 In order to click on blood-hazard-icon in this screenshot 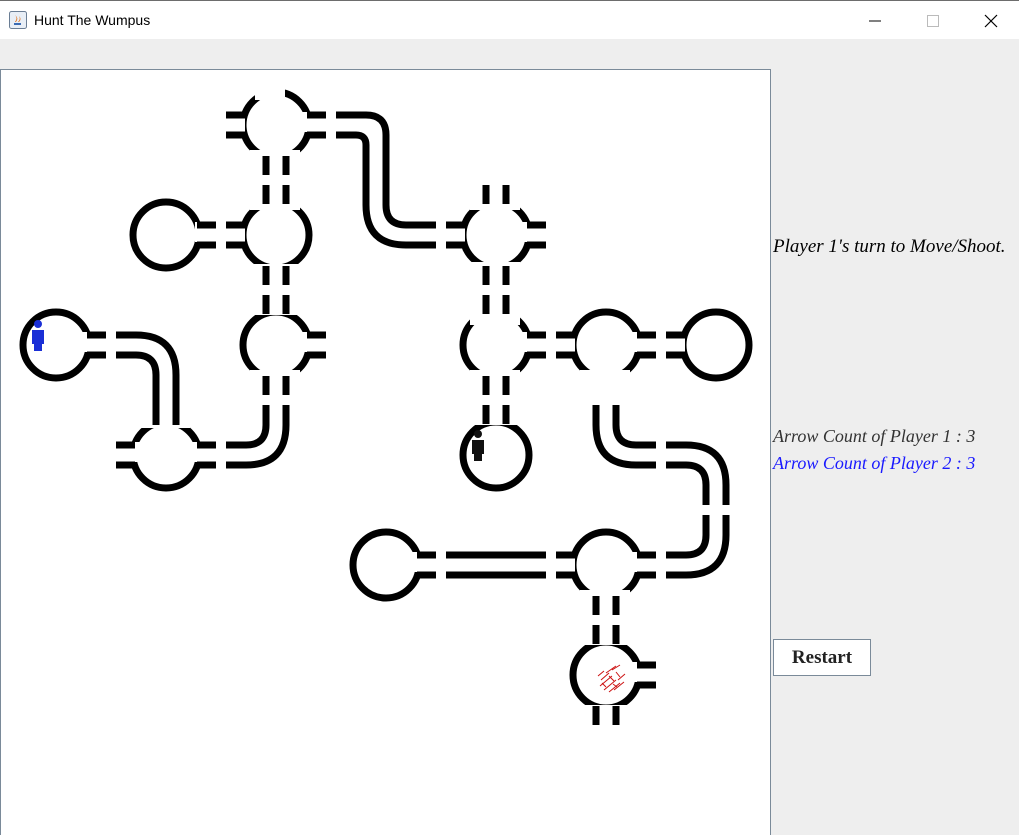, I will do `click(611, 678)`.